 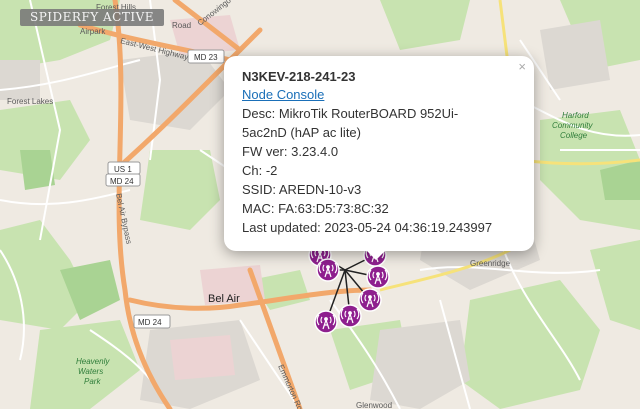 I want to click on label-forest-lakes: Forest Lakes, so click(x=30, y=101).